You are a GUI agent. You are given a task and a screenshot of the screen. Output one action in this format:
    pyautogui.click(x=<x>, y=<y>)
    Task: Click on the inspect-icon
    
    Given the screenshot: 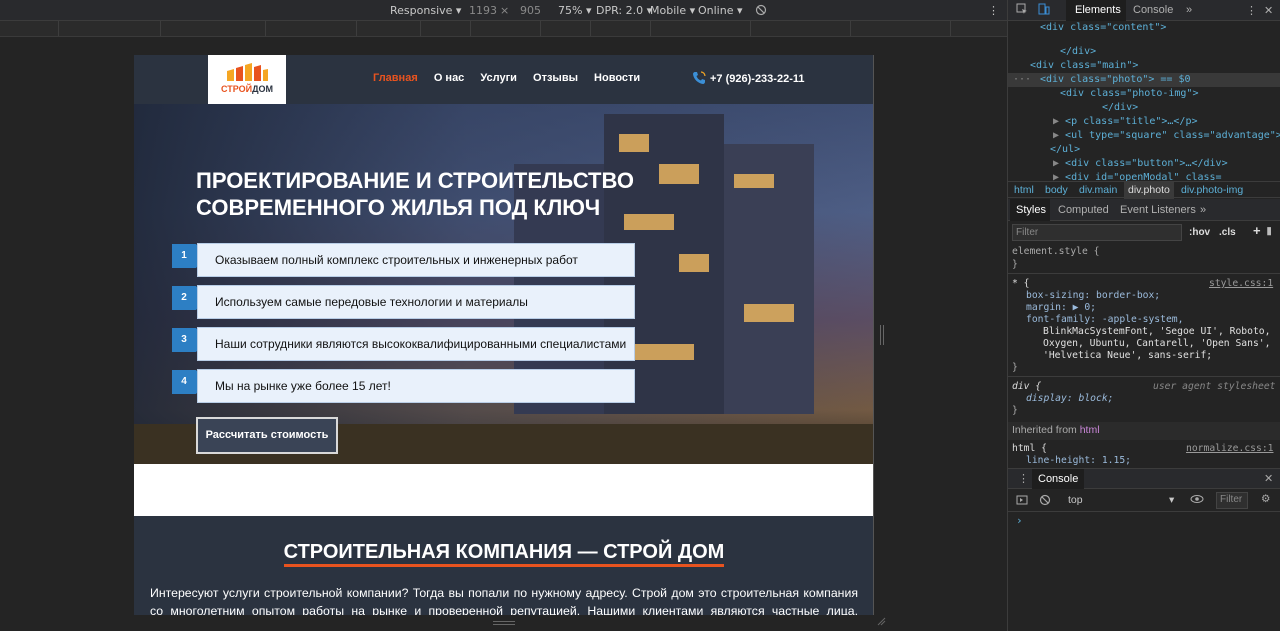 What is the action you would take?
    pyautogui.click(x=1022, y=10)
    